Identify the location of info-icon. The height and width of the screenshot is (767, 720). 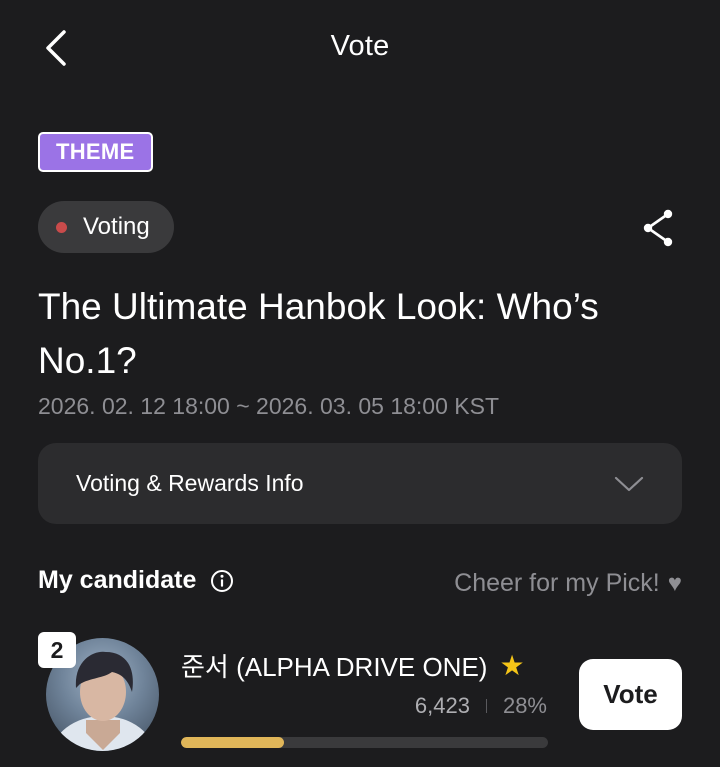
(222, 581).